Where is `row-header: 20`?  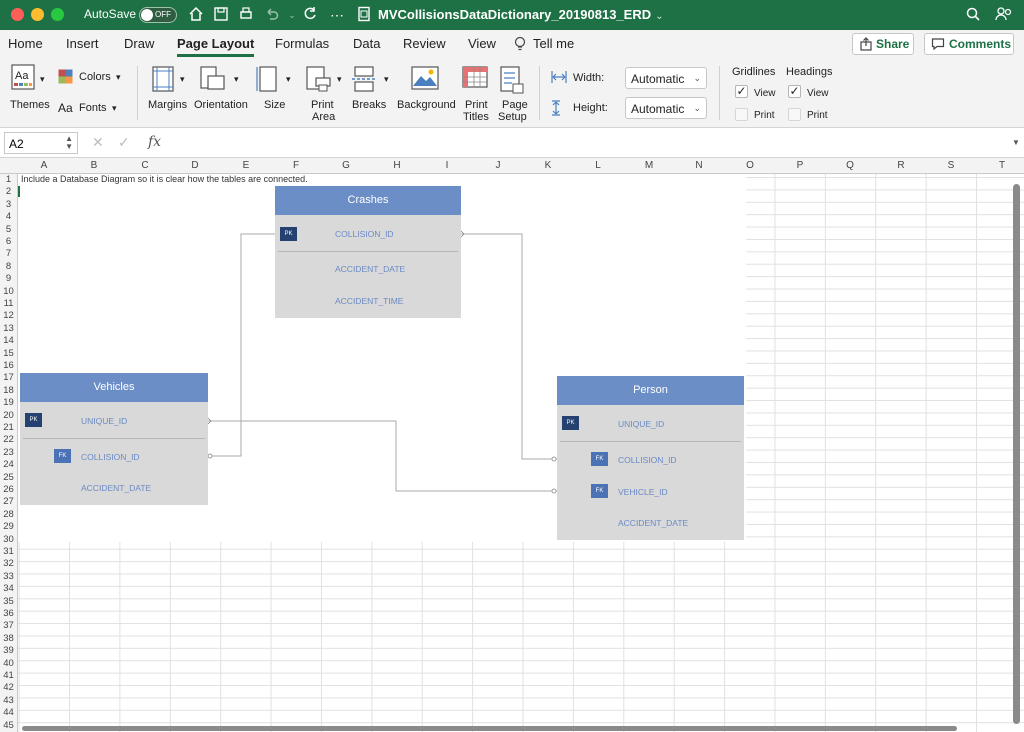 row-header: 20 is located at coordinates (8, 415).